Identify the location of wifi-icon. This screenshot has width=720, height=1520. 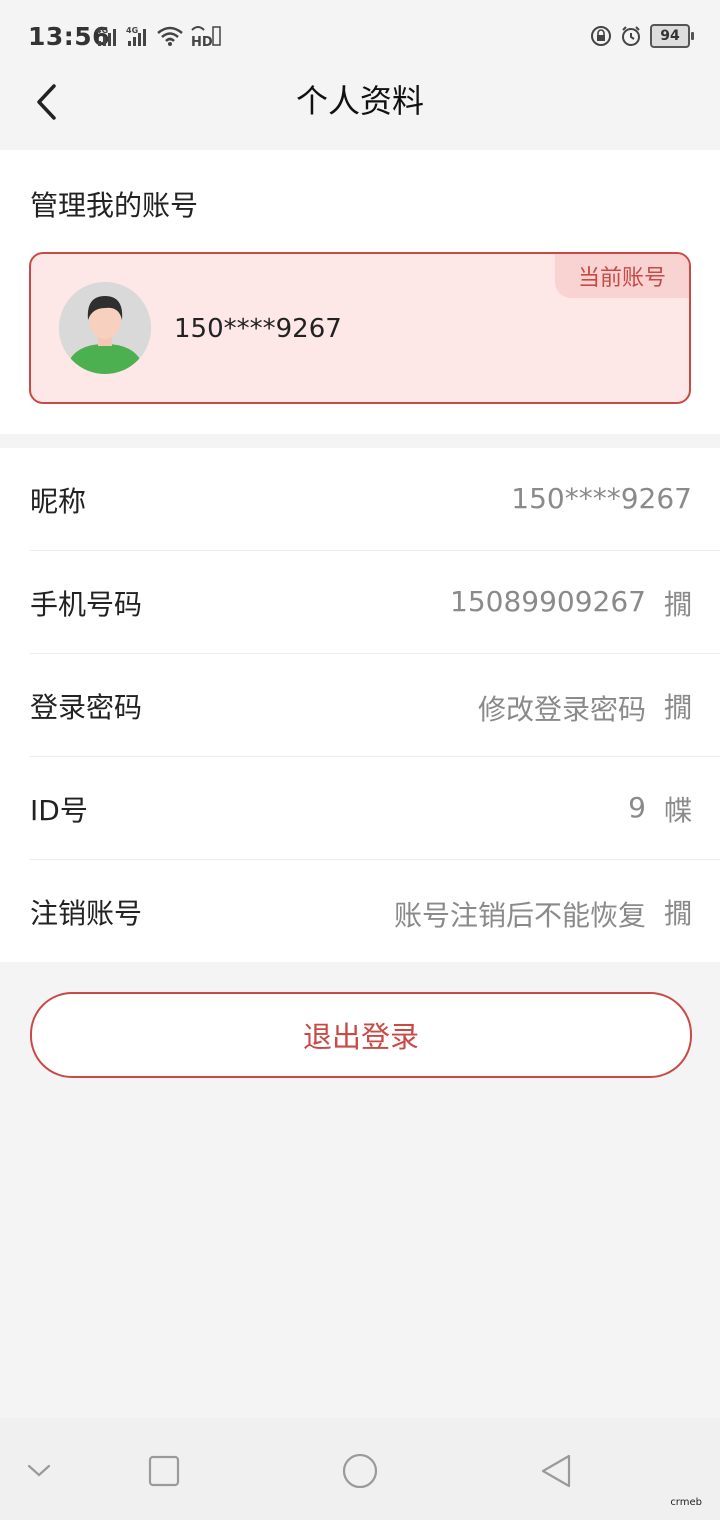
(170, 36).